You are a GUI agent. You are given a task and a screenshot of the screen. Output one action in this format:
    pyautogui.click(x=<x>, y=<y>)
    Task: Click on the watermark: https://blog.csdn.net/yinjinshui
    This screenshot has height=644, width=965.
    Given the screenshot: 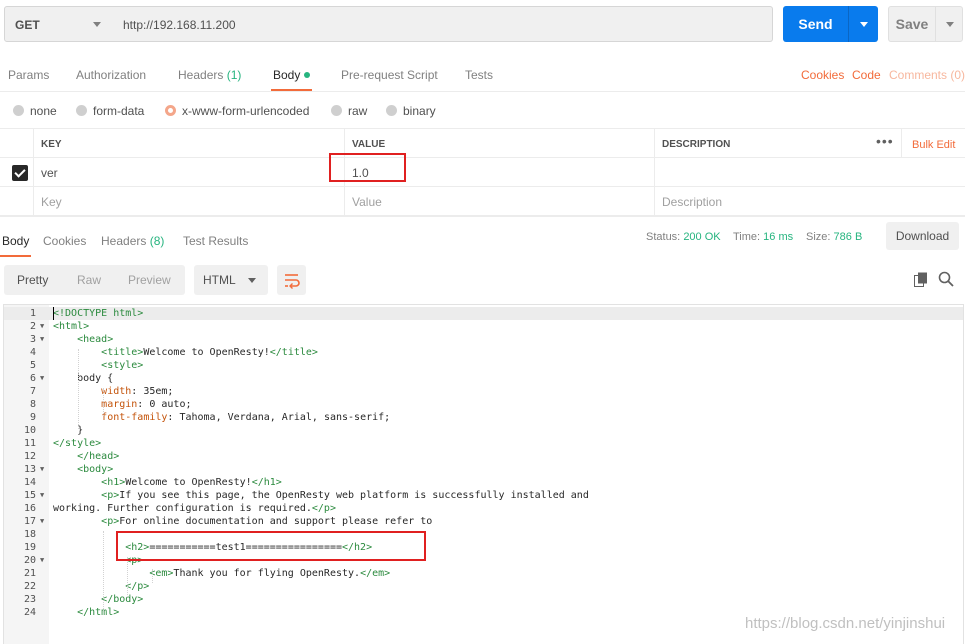 What is the action you would take?
    pyautogui.click(x=845, y=623)
    